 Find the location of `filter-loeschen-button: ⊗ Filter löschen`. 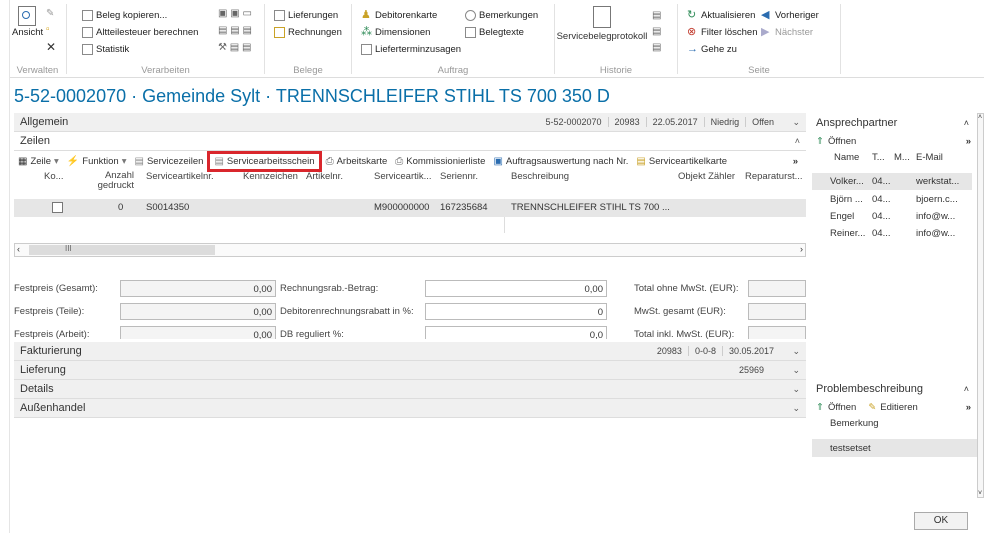

filter-loeschen-button: ⊗ Filter löschen is located at coordinates (722, 32).